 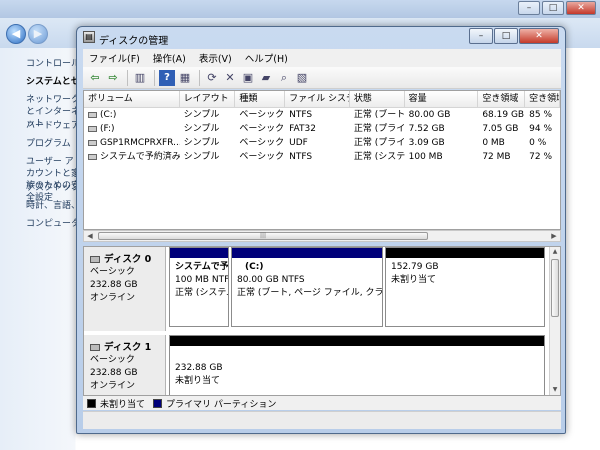 I want to click on partition-unallocated: 232.88 GB 未割り当て, so click(x=357, y=365).